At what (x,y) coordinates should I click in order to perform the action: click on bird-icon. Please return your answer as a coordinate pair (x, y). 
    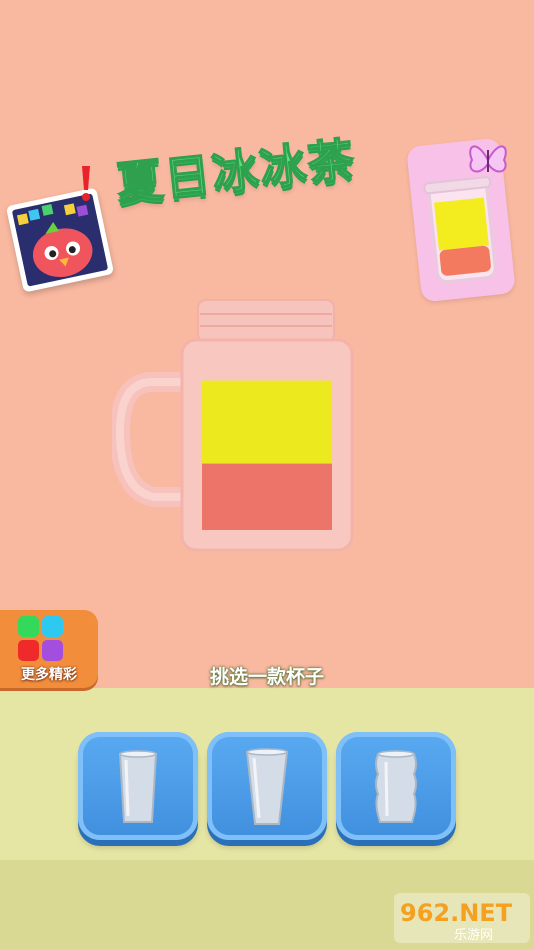
    Looking at the image, I should click on (54, 240).